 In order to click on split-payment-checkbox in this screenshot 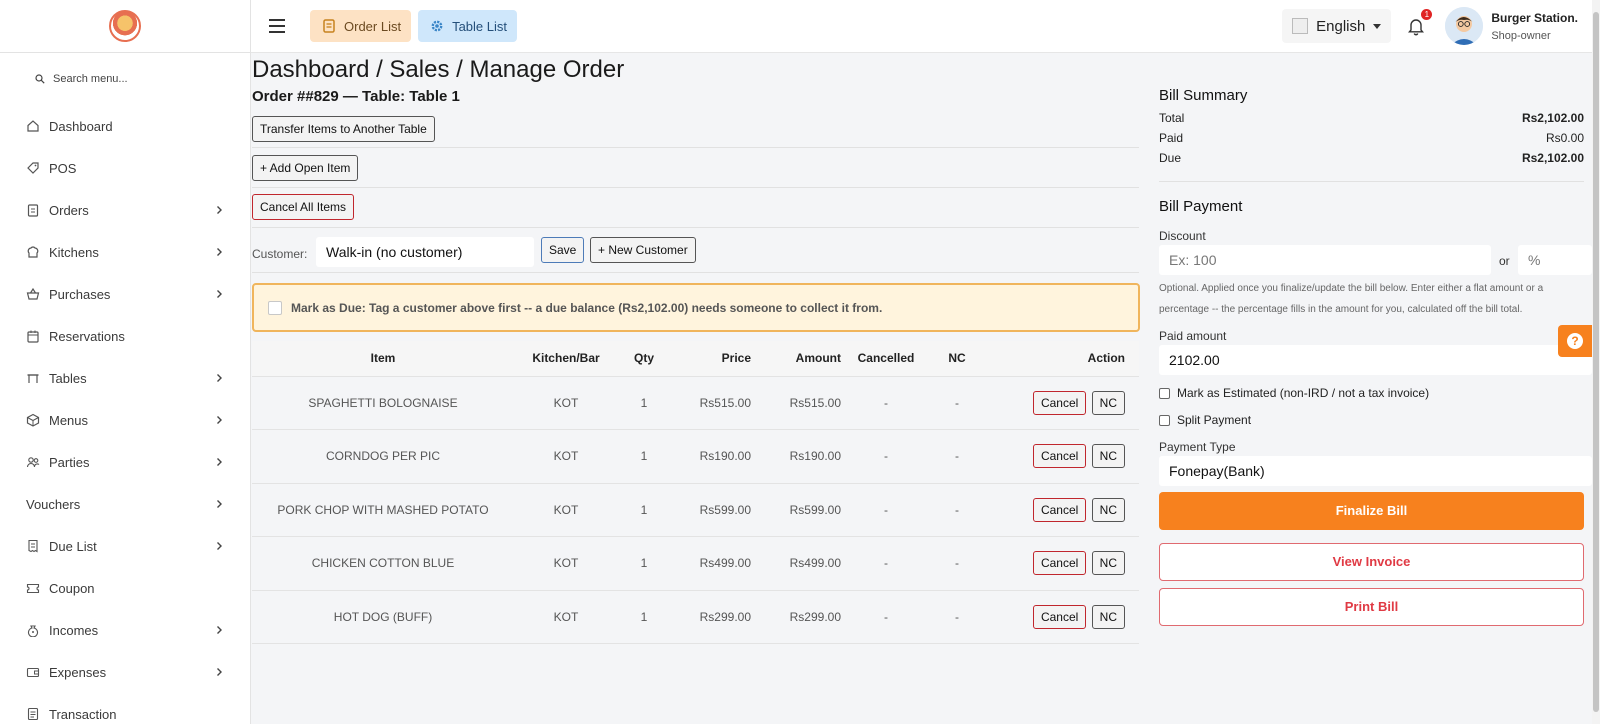, I will do `click(1164, 420)`.